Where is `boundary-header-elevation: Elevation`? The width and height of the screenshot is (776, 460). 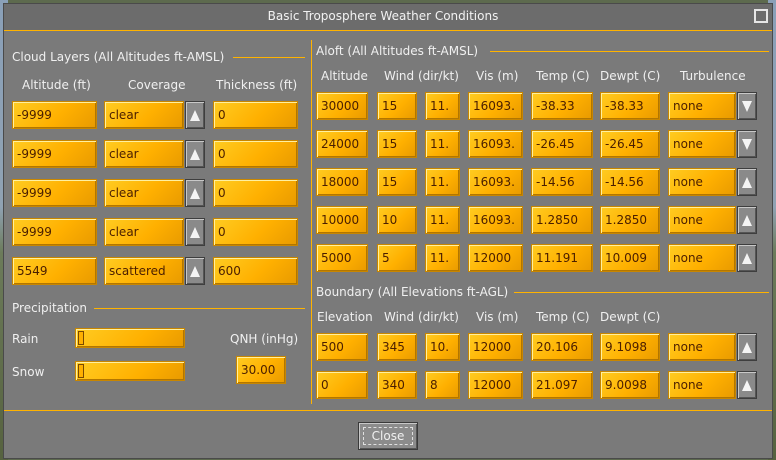 boundary-header-elevation: Elevation is located at coordinates (345, 317).